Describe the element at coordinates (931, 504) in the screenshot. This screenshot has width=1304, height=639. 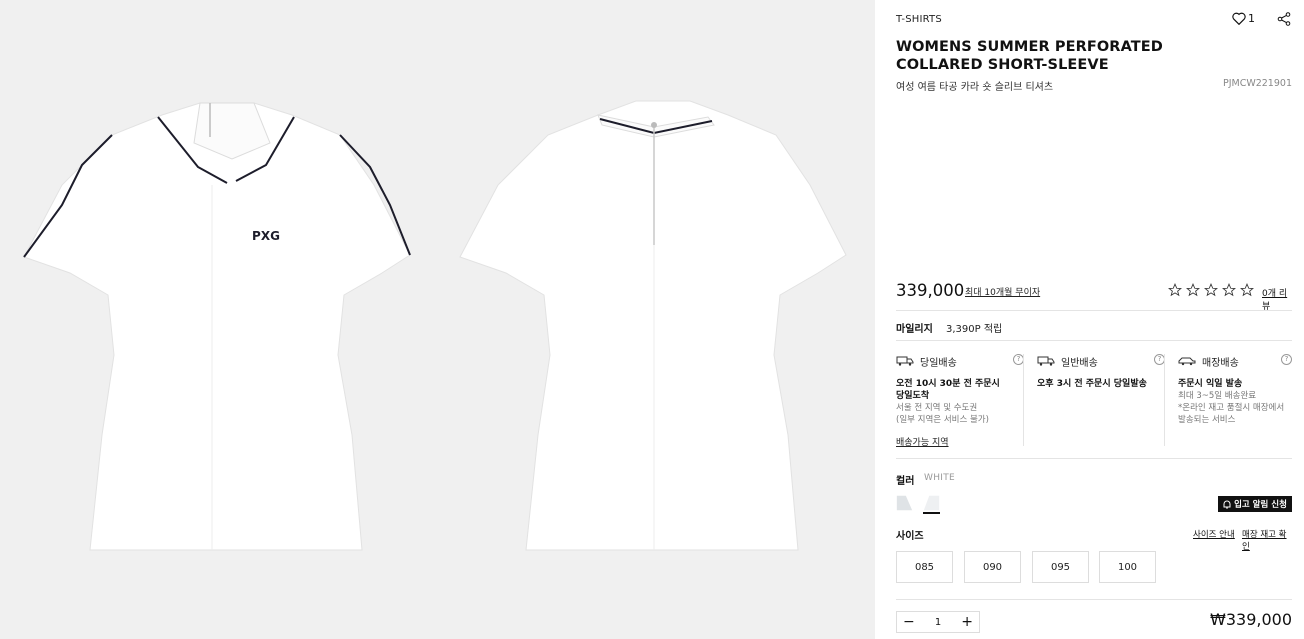
I see `color-swatch-white` at that location.